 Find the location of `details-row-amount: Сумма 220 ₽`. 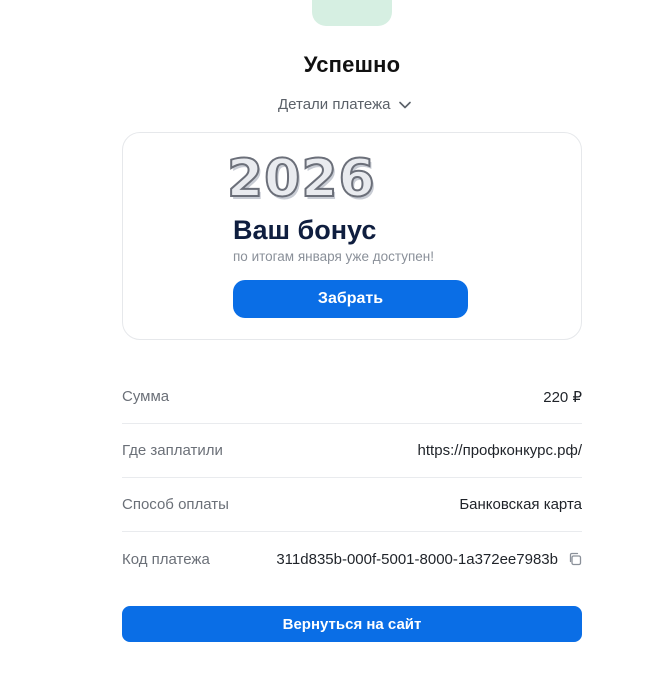

details-row-amount: Сумма 220 ₽ is located at coordinates (352, 397).